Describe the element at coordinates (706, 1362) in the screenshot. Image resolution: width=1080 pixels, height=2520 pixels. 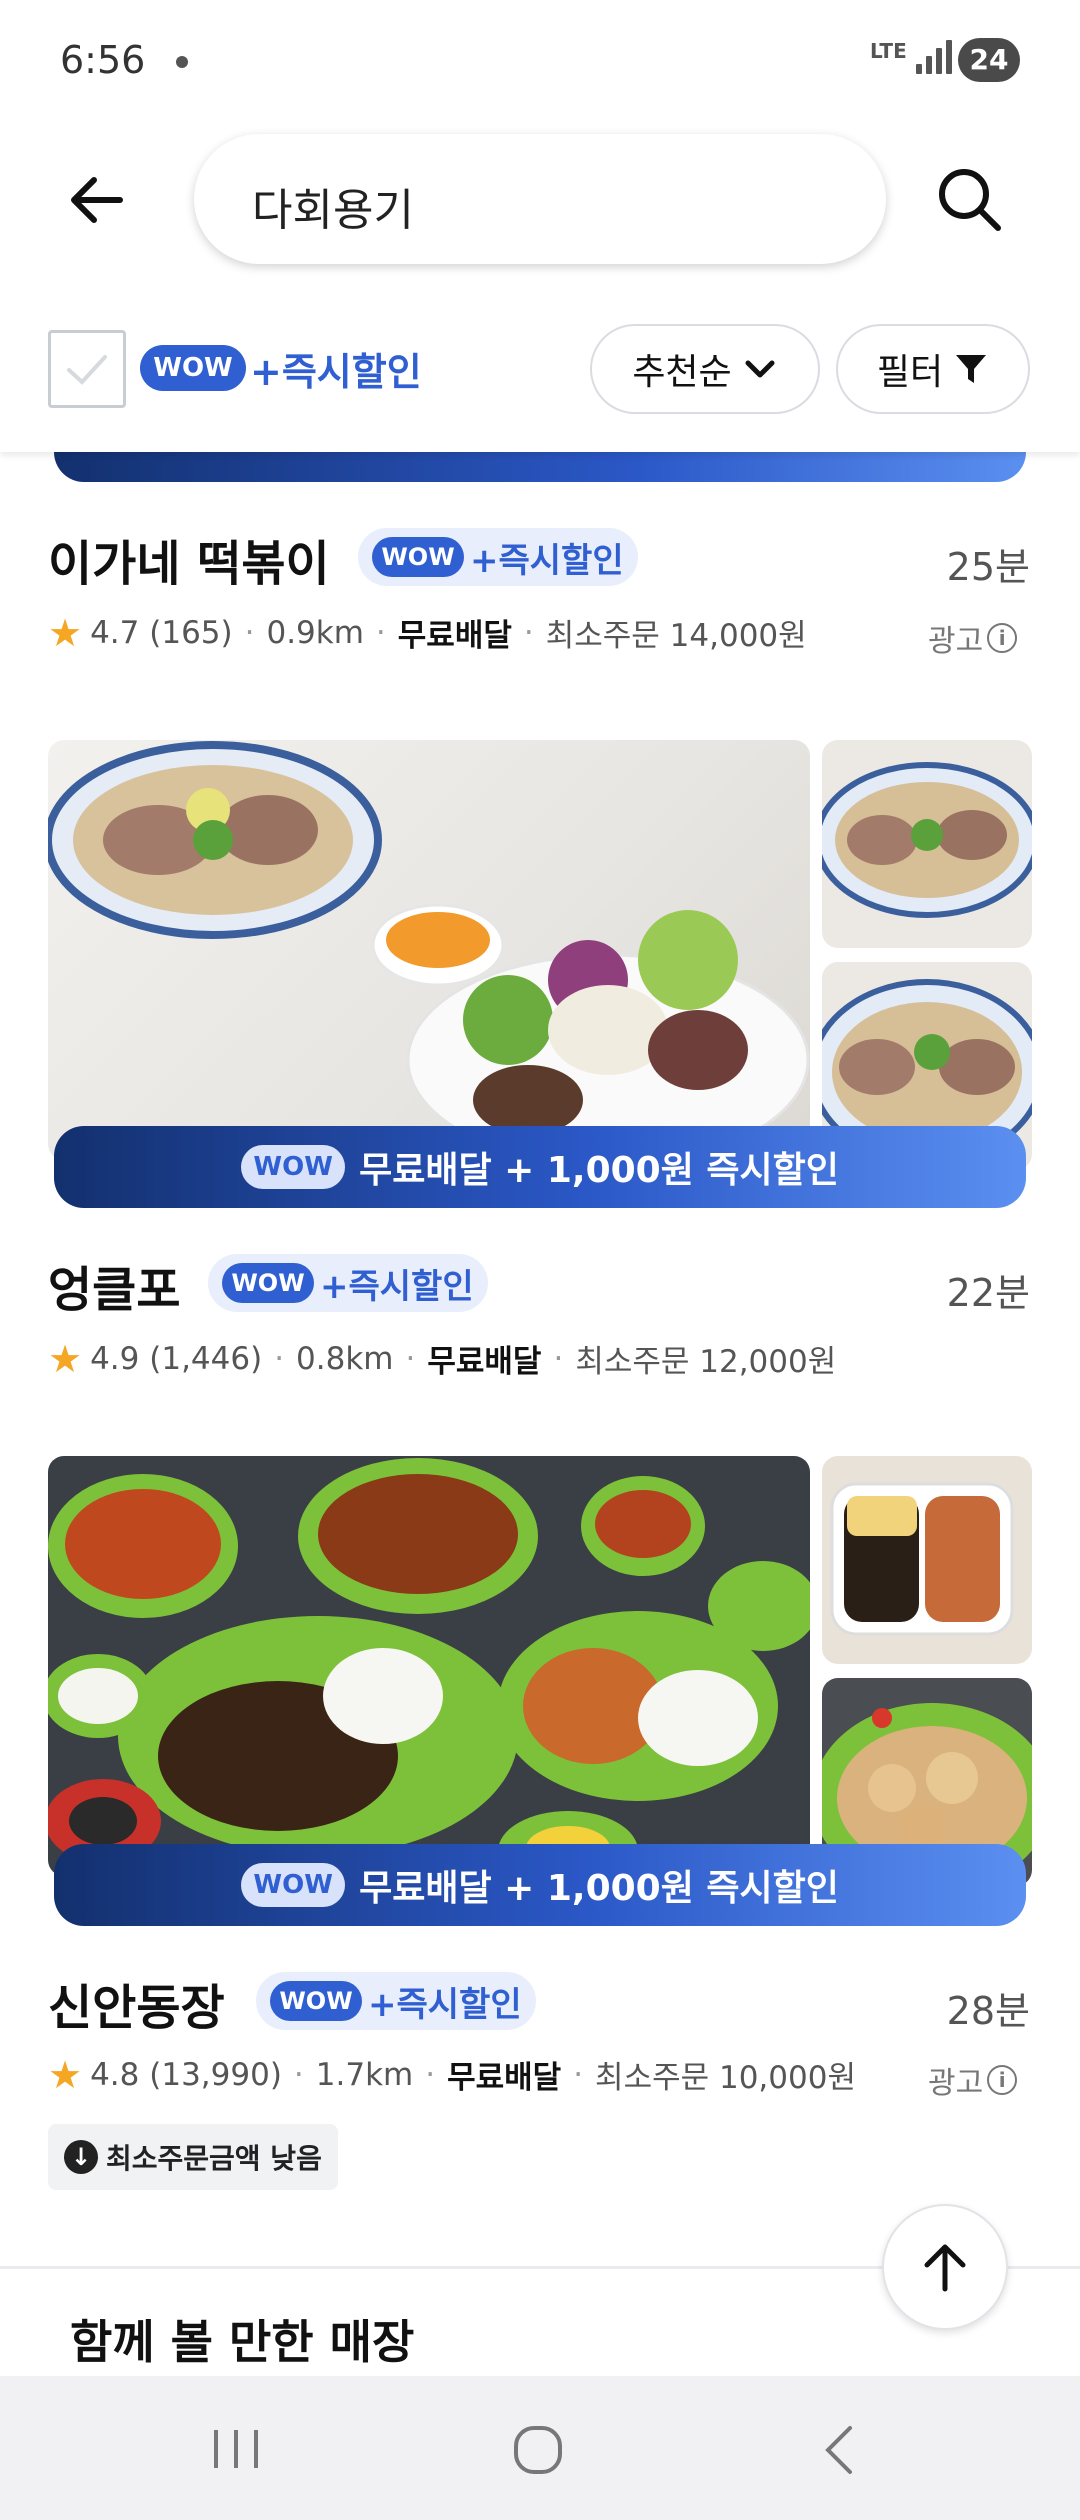
I see `min-order: 최소주문 12,000원` at that location.